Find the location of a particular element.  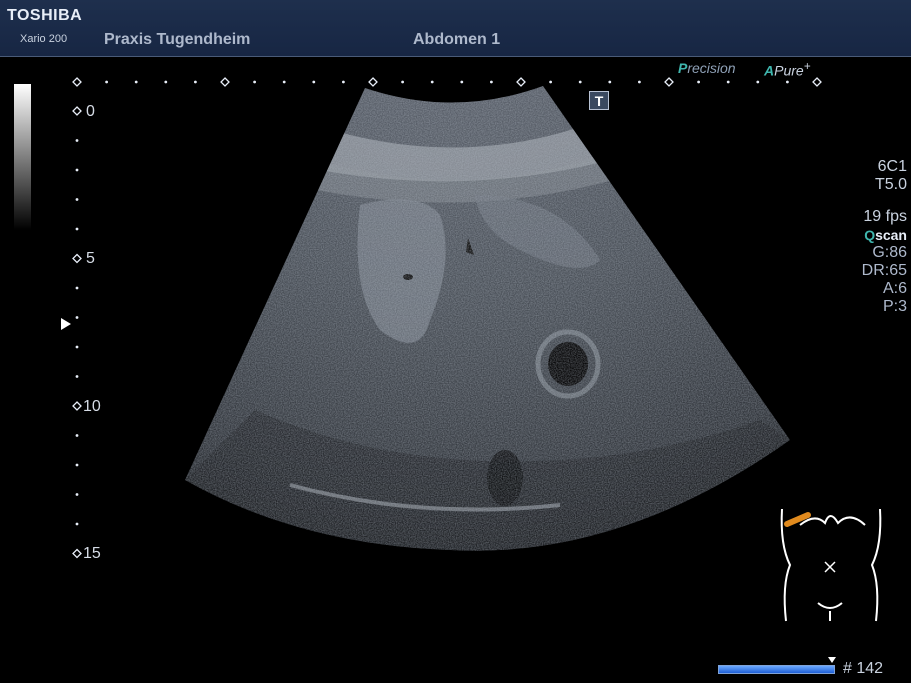

dynamic-range-label: DR:65 is located at coordinates (884, 270).